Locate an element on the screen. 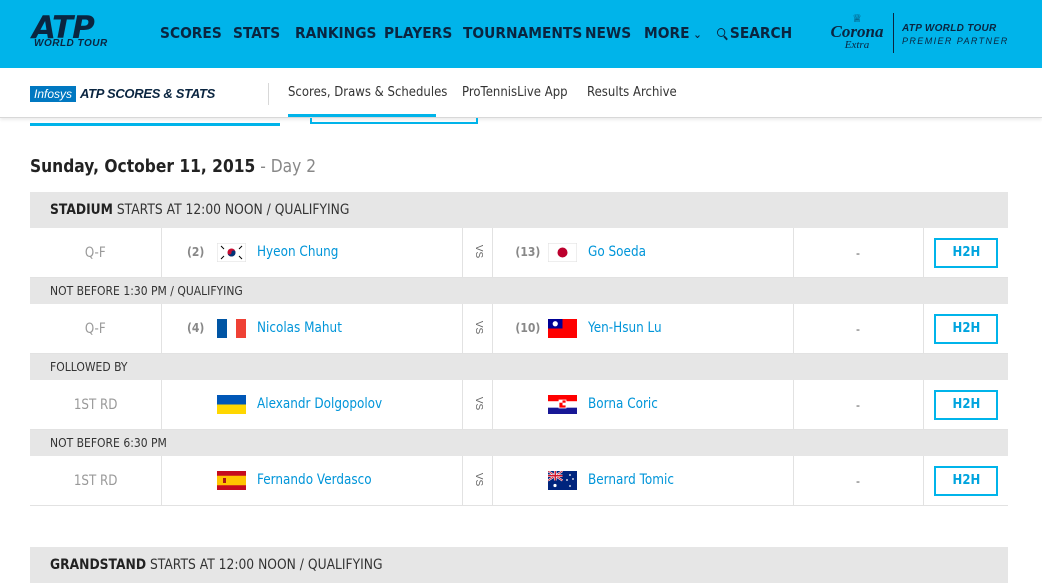 Image resolution: width=1042 pixels, height=588 pixels. nav-more-label: MORE is located at coordinates (667, 33).